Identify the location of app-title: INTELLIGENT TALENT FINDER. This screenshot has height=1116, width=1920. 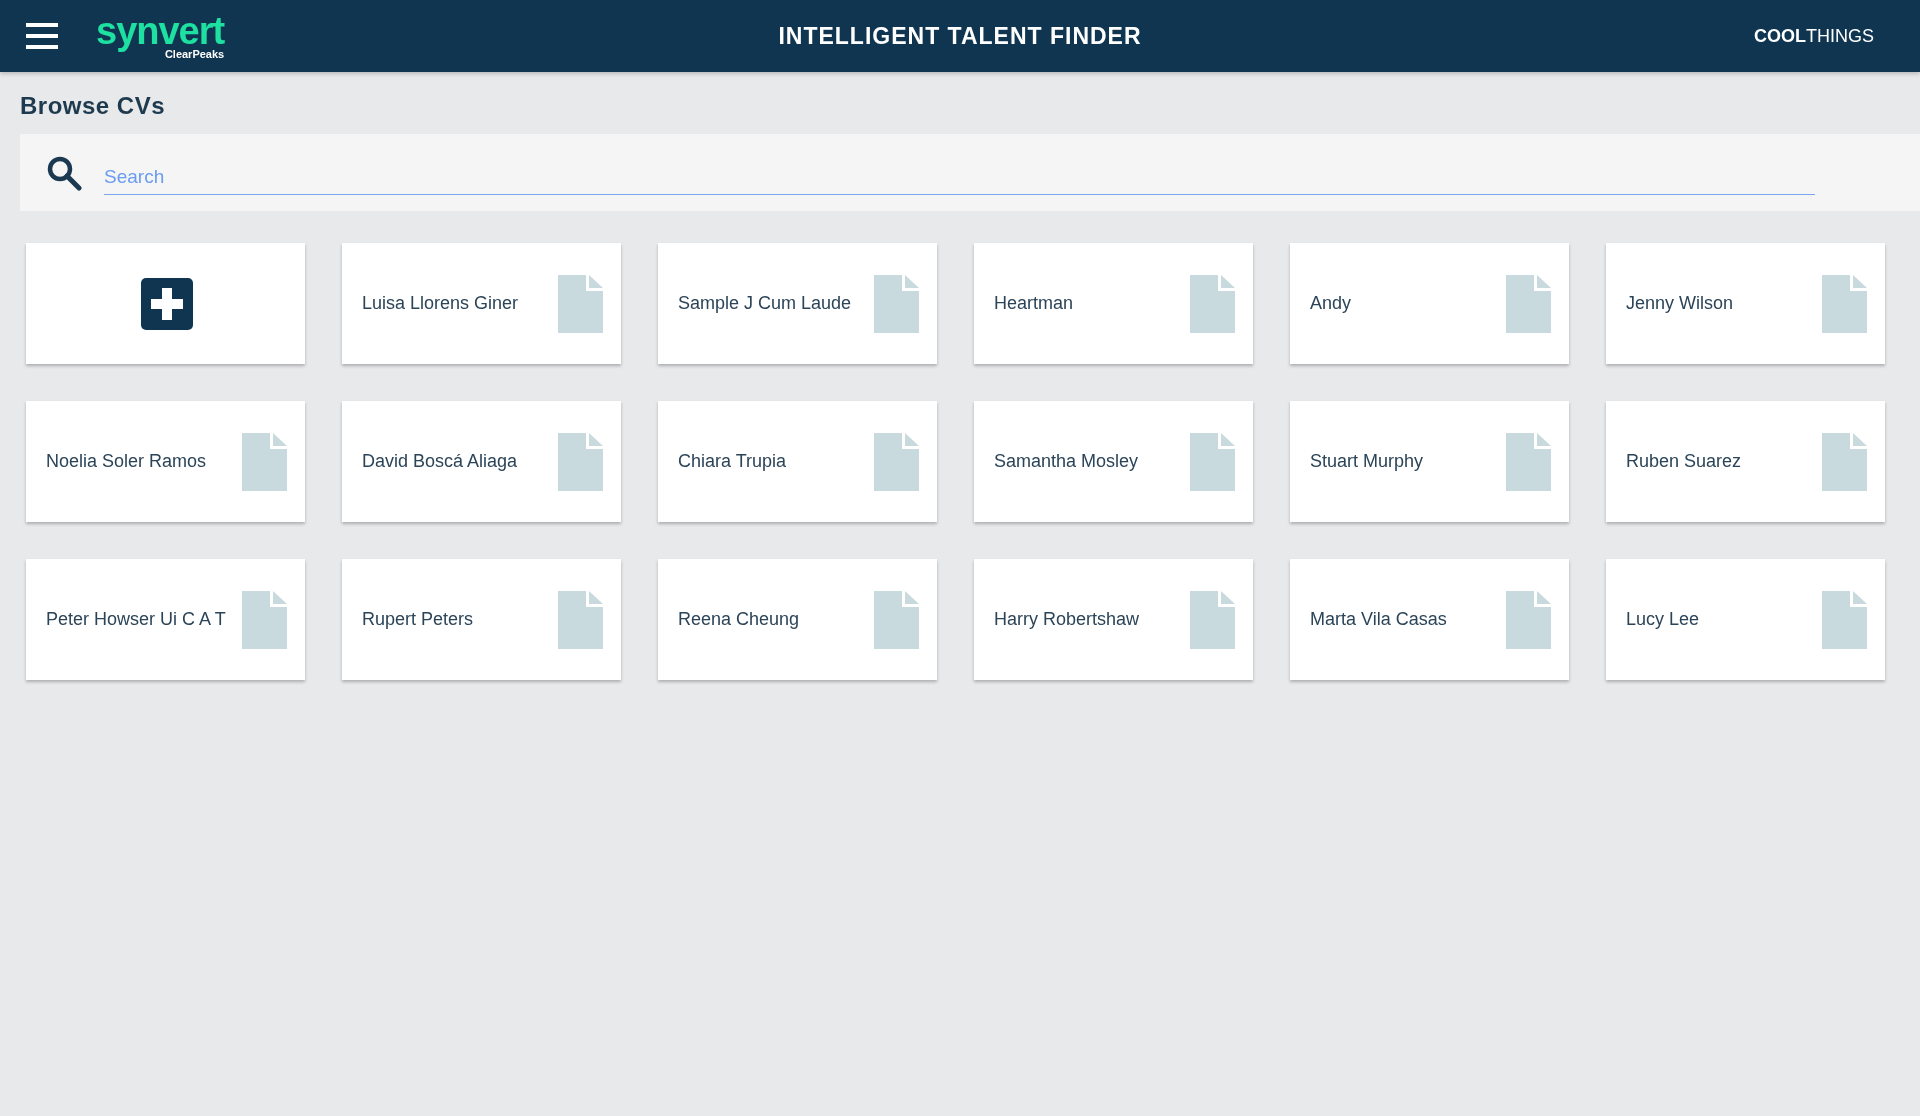
(960, 36).